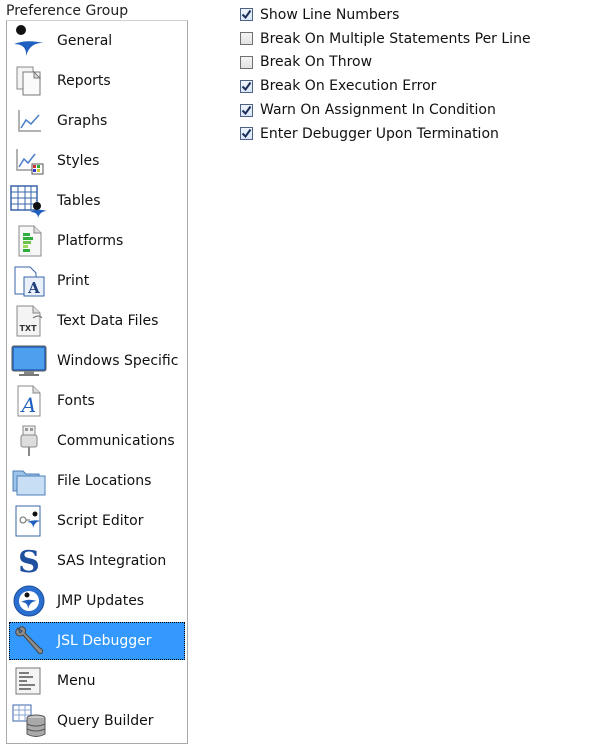 The height and width of the screenshot is (746, 591). I want to click on txt-glyph: TXT, so click(28, 328).